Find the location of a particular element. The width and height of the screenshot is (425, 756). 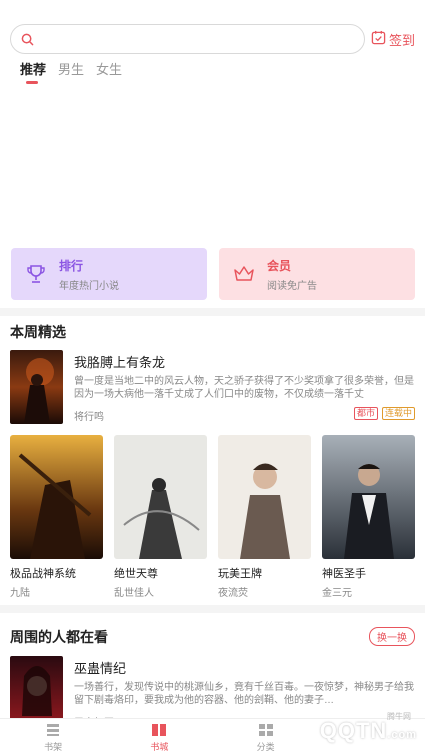

book-title: 我胳膊上有条龙 is located at coordinates (120, 362).